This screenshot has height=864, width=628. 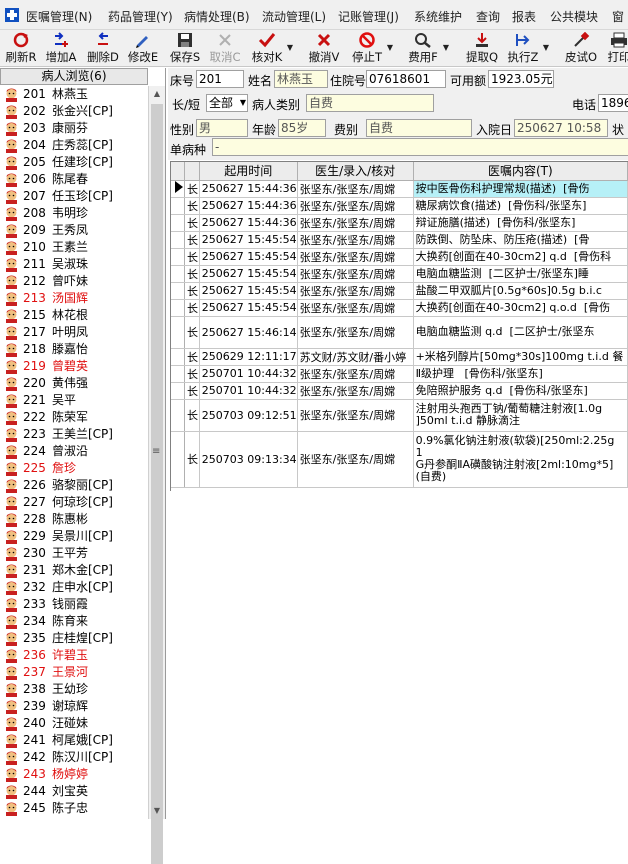 What do you see at coordinates (574, 16) in the screenshot?
I see `menu-item-common: 公共模块` at bounding box center [574, 16].